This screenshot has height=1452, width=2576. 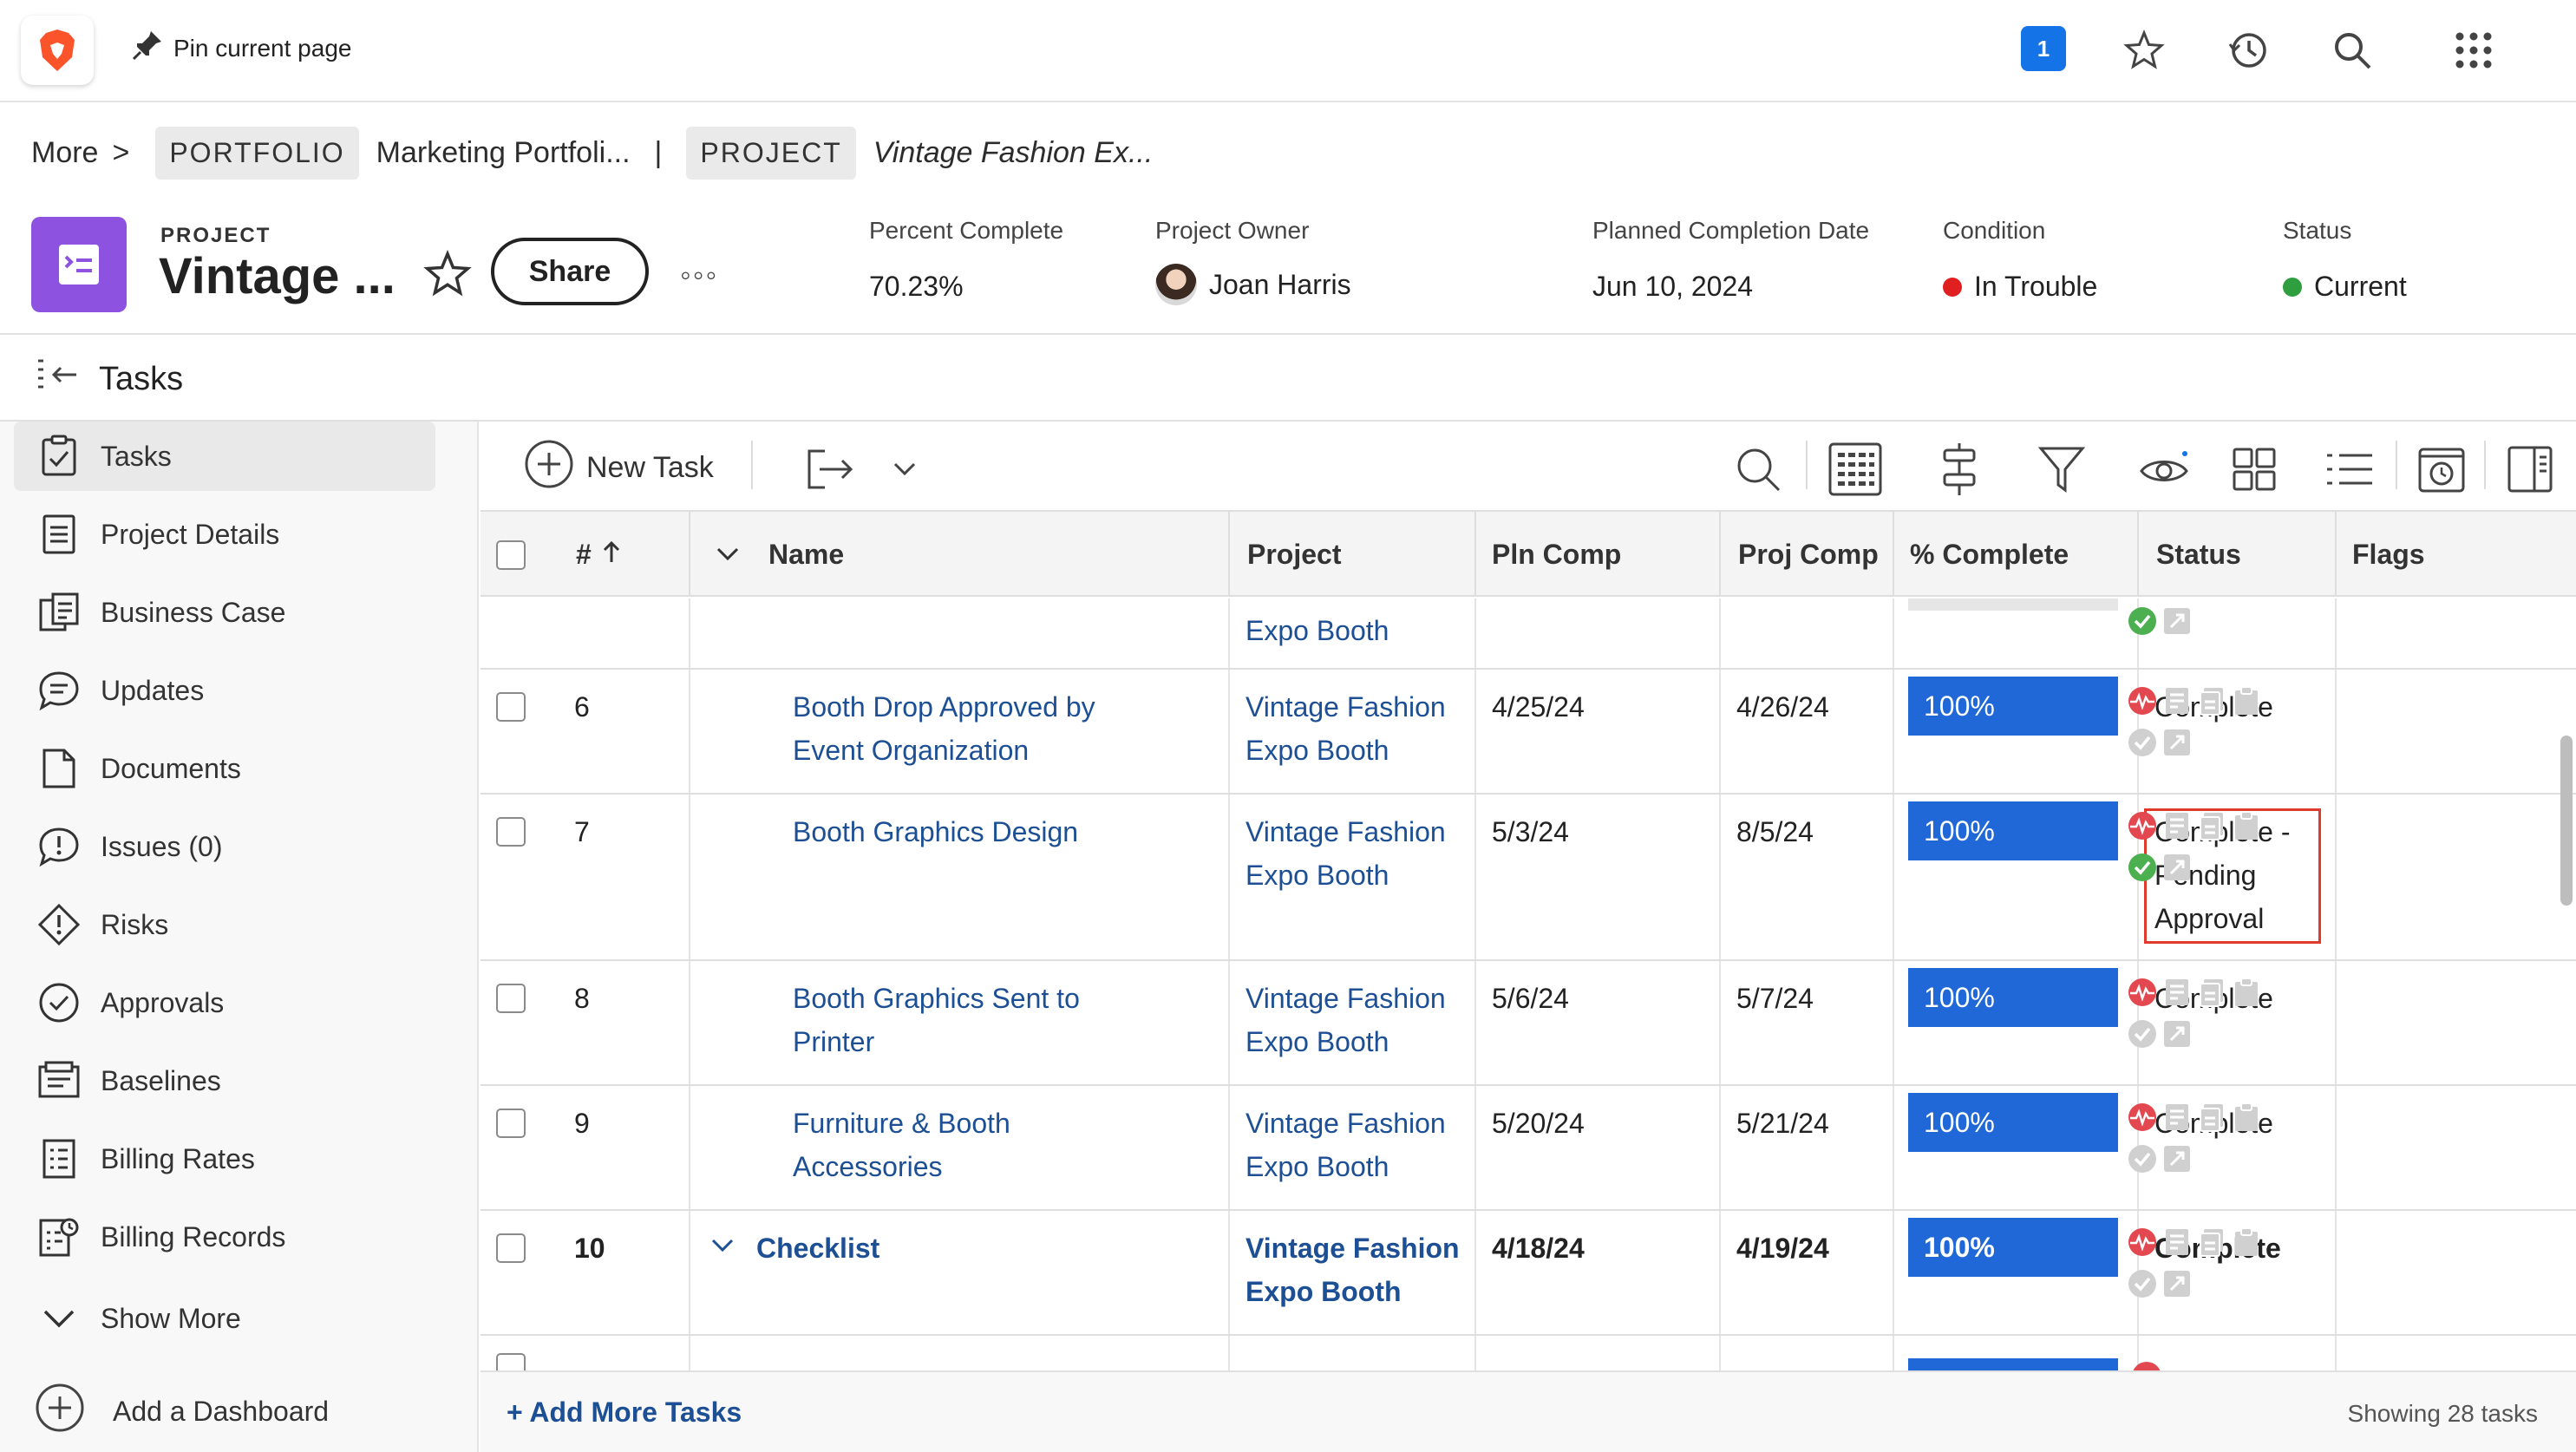 I want to click on column-header-pct-complete: % Complete, so click(x=1989, y=554).